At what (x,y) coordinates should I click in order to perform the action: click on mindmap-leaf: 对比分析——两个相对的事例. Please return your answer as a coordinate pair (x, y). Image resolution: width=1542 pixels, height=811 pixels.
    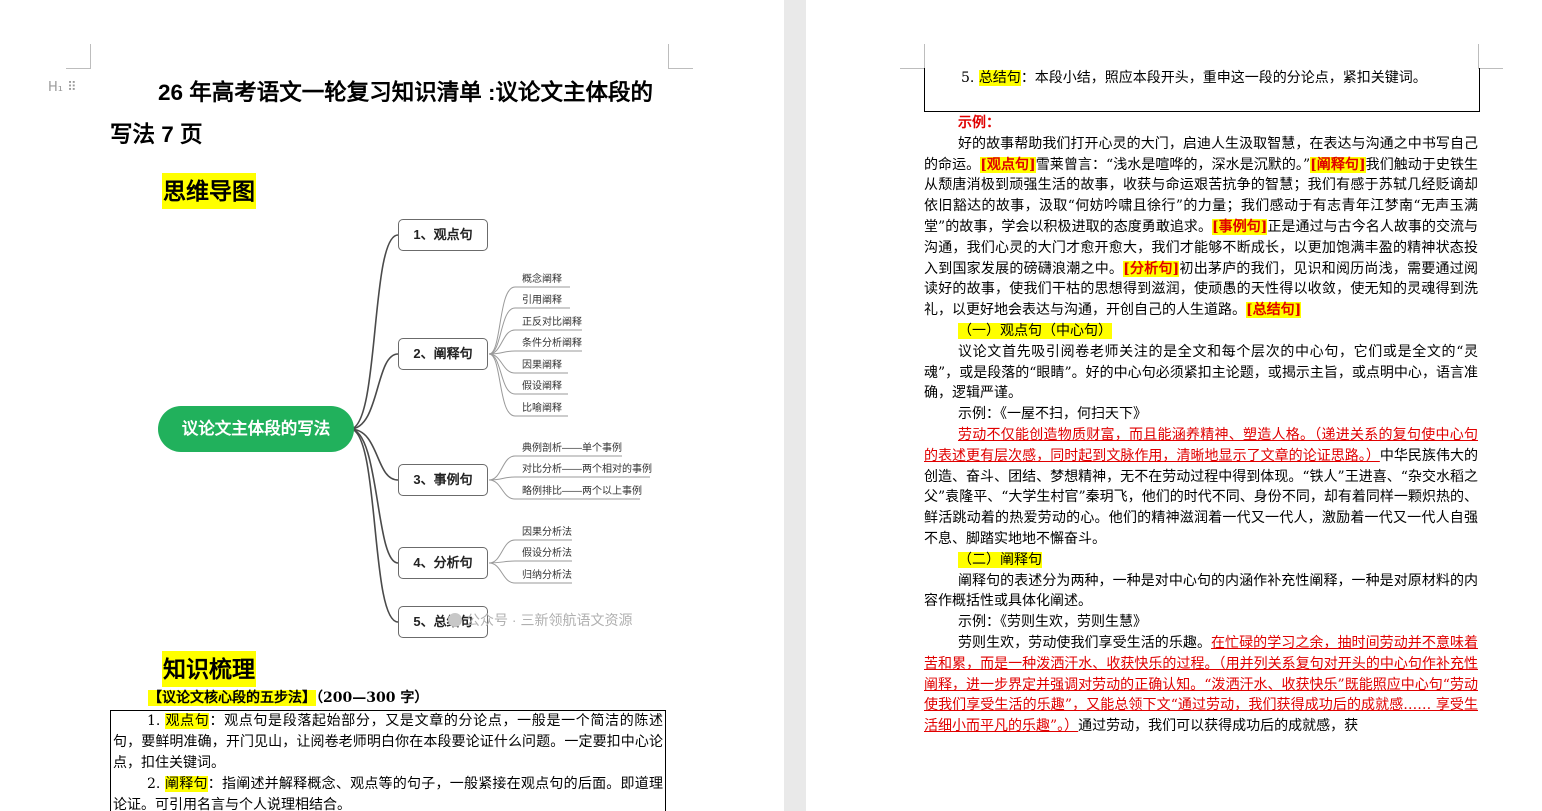
    Looking at the image, I should click on (587, 469).